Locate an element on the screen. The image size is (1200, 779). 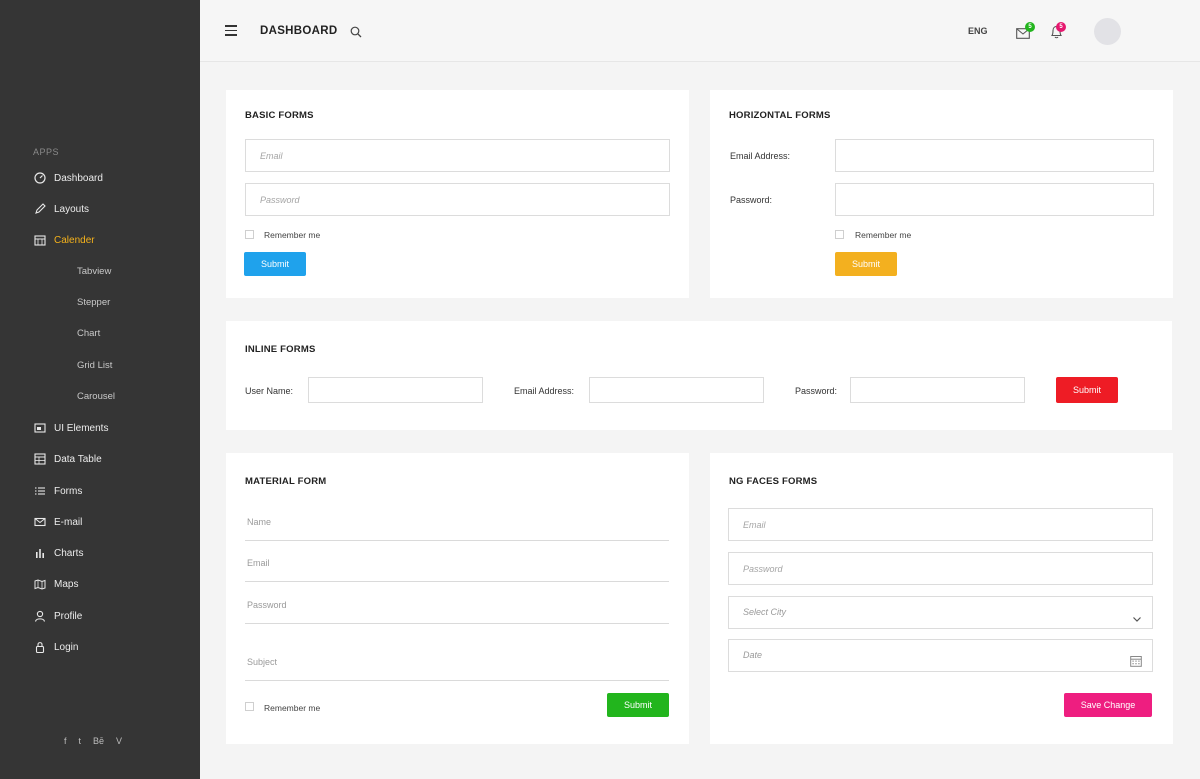
sidebar-subitem-carousel: Carousel is located at coordinates (96, 399).